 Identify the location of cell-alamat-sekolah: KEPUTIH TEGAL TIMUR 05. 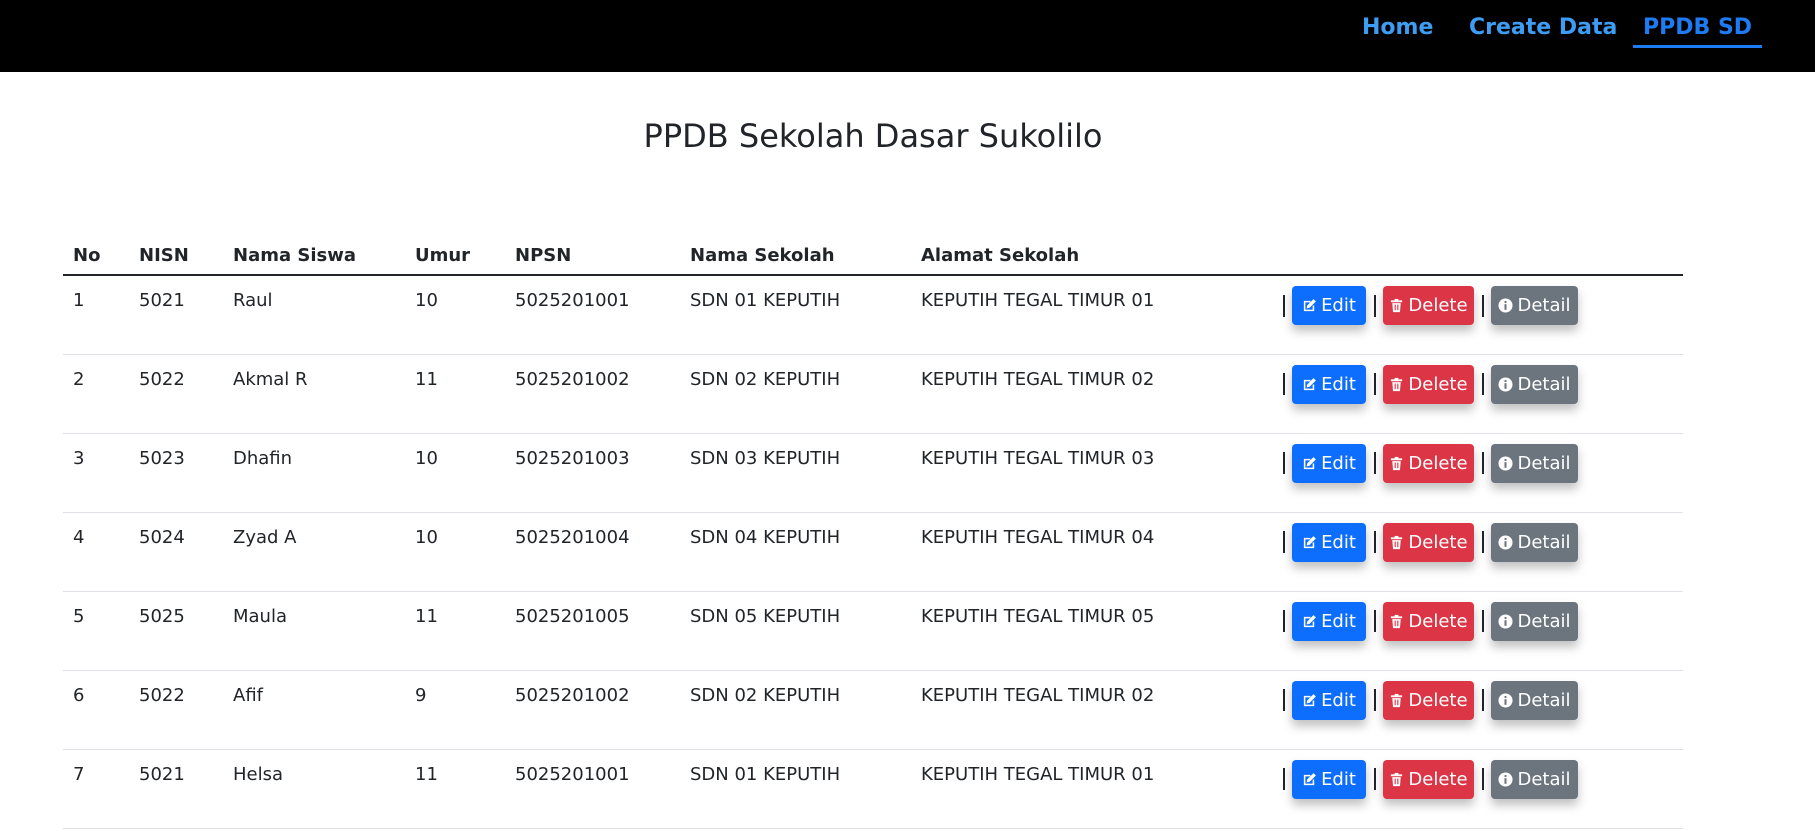
(1092, 631).